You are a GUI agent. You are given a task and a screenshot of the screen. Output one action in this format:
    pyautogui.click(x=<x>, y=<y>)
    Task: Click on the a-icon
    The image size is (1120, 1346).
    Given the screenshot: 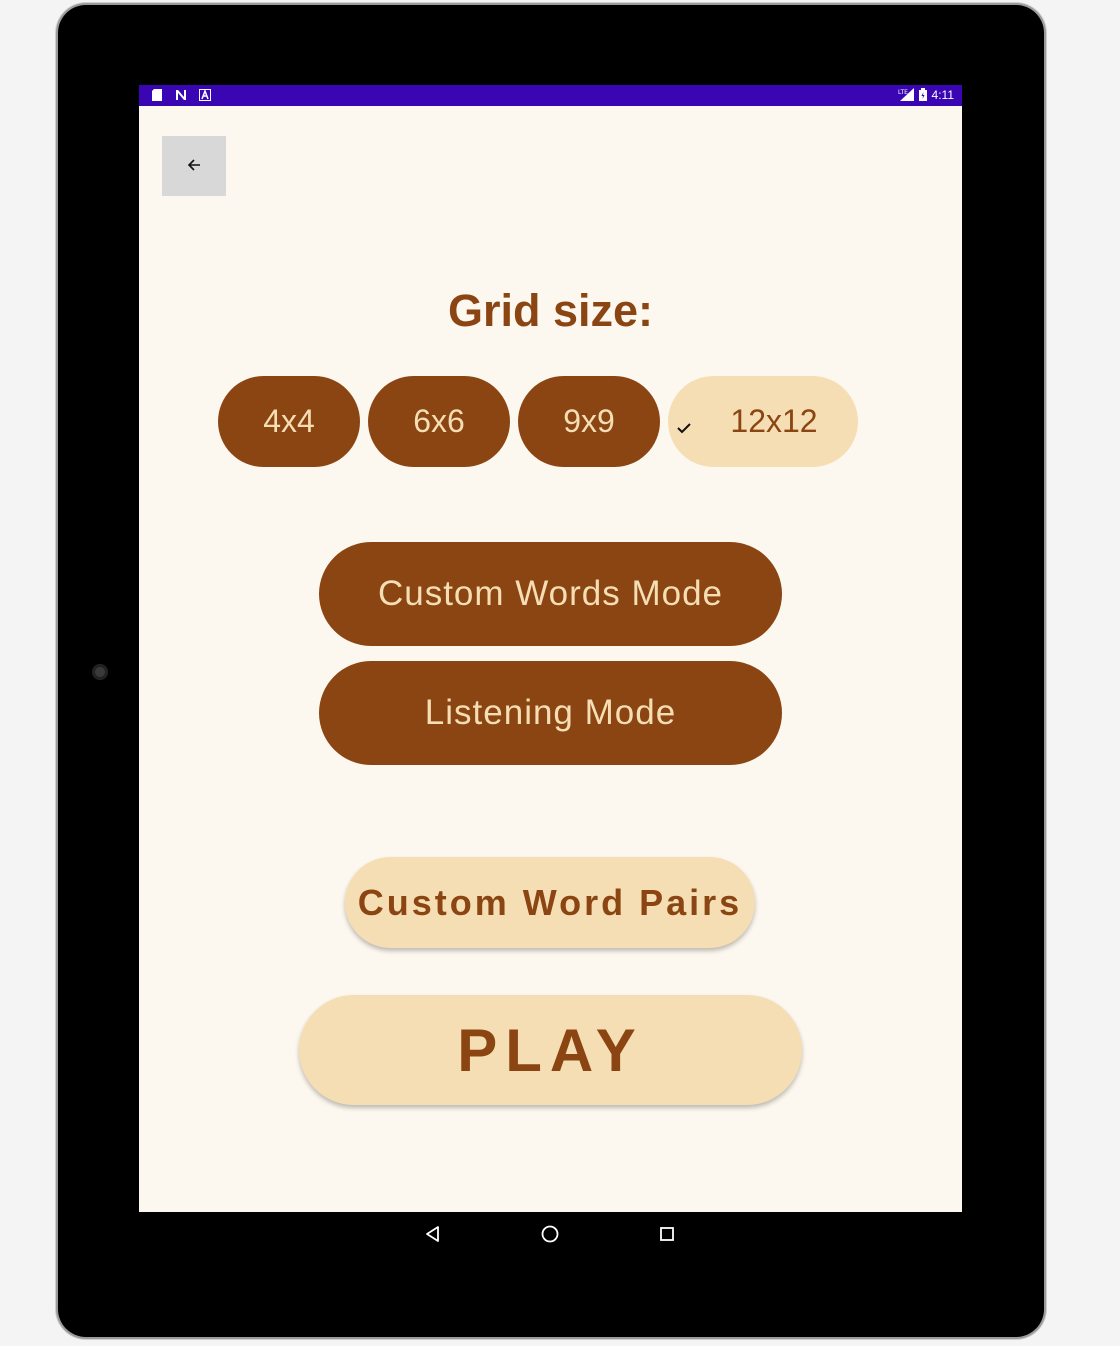 What is the action you would take?
    pyautogui.click(x=205, y=95)
    